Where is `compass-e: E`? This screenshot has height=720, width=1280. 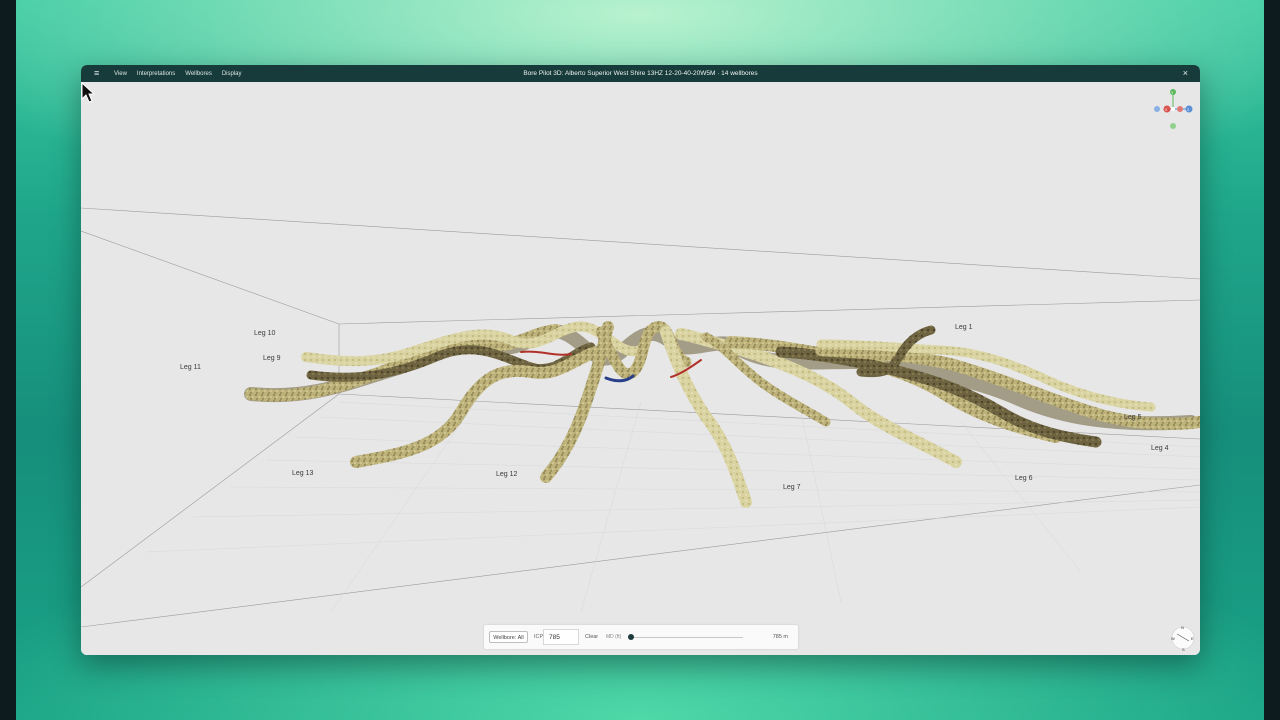 compass-e: E is located at coordinates (1192, 638).